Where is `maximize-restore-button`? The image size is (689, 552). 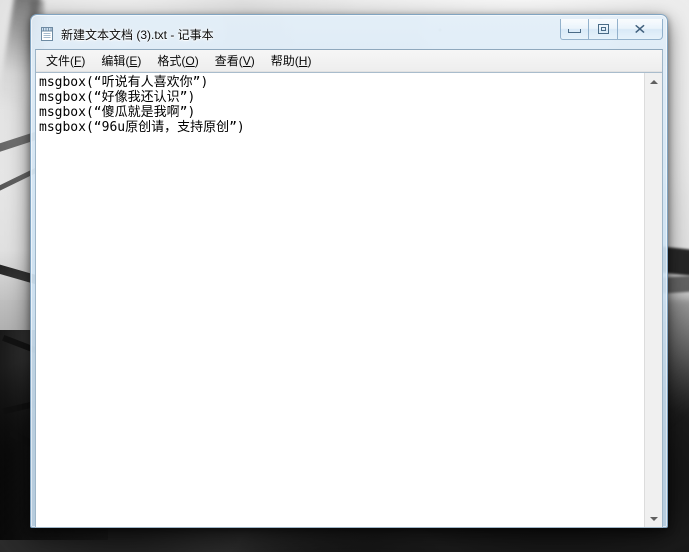
maximize-restore-button is located at coordinates (603, 29).